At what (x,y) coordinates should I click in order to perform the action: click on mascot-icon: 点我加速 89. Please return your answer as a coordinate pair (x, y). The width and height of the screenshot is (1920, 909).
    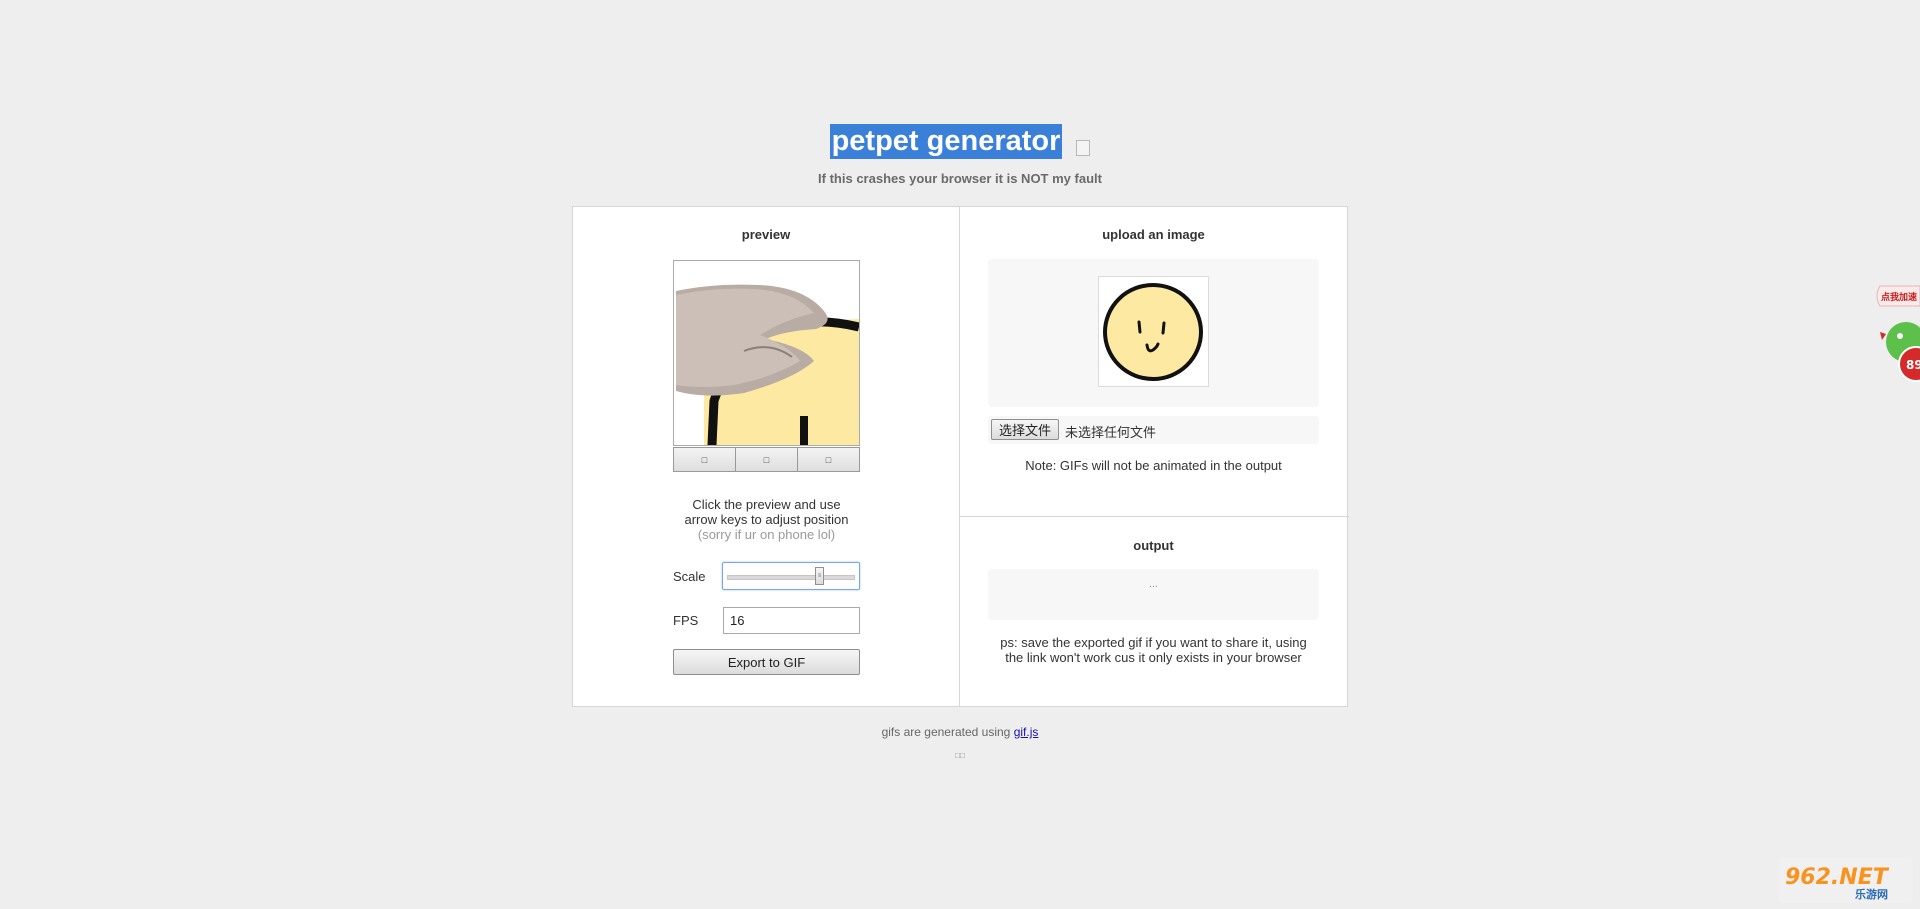
    Looking at the image, I should click on (1898, 333).